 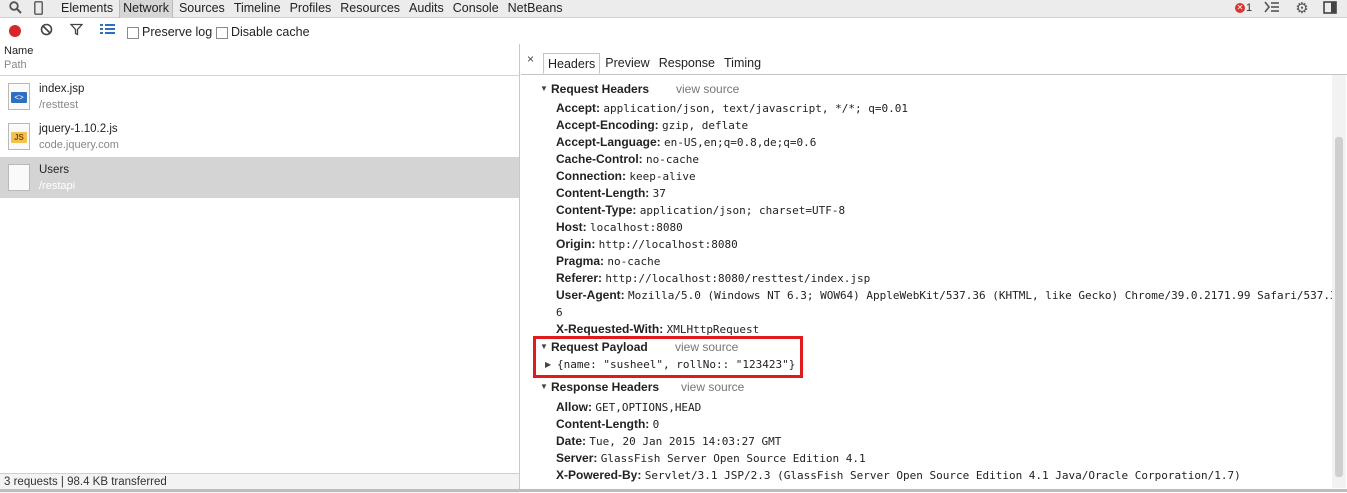 I want to click on header-name: Cache-Control:, so click(x=599, y=159).